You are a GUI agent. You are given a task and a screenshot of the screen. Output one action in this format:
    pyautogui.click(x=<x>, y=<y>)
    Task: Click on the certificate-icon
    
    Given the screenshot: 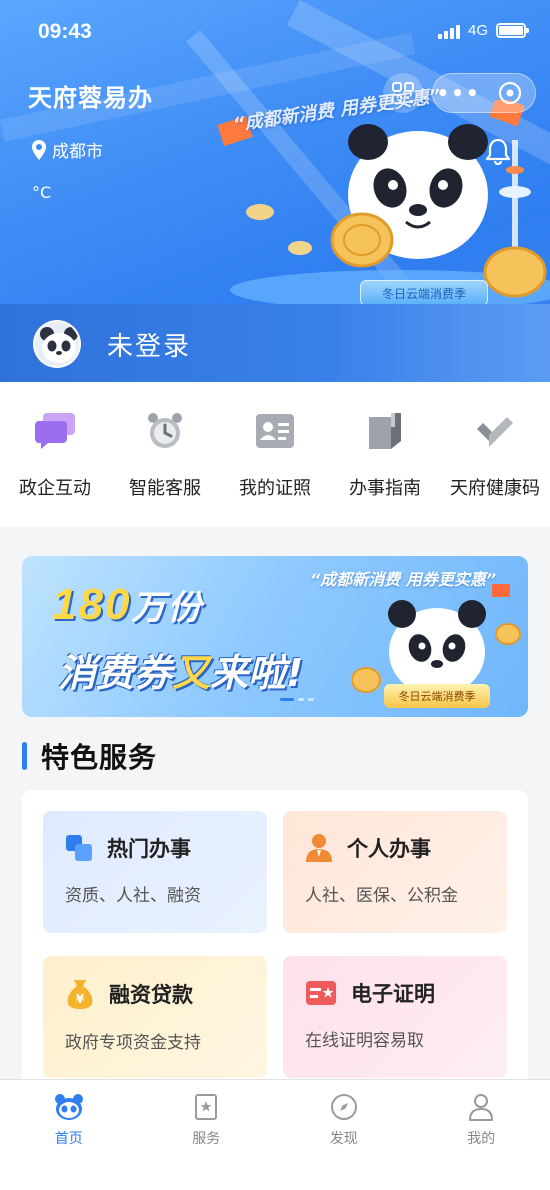 What is the action you would take?
    pyautogui.click(x=321, y=993)
    